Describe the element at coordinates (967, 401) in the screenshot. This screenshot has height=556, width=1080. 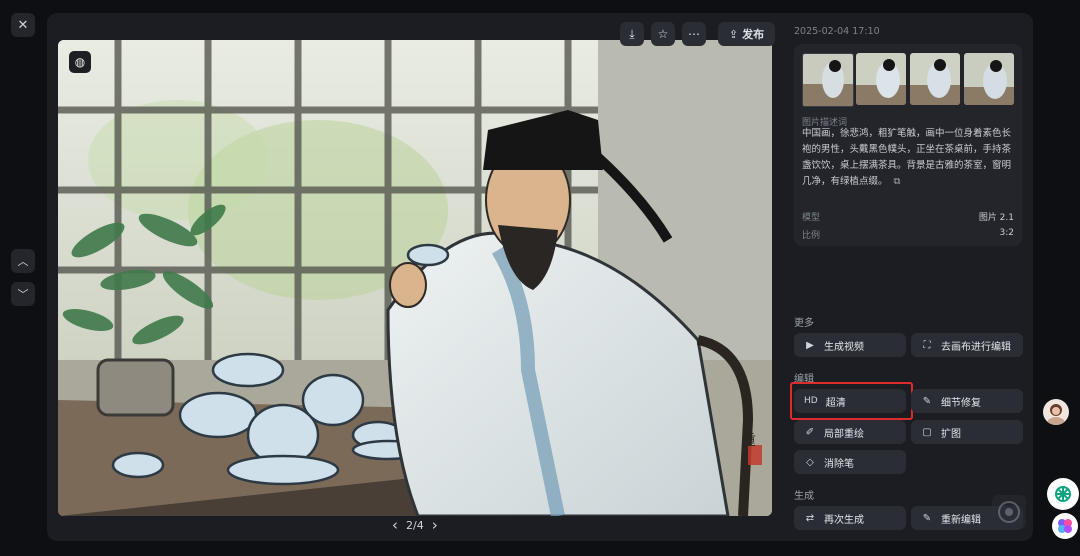
I see `detail-repair-button: ✎ 细节修复` at that location.